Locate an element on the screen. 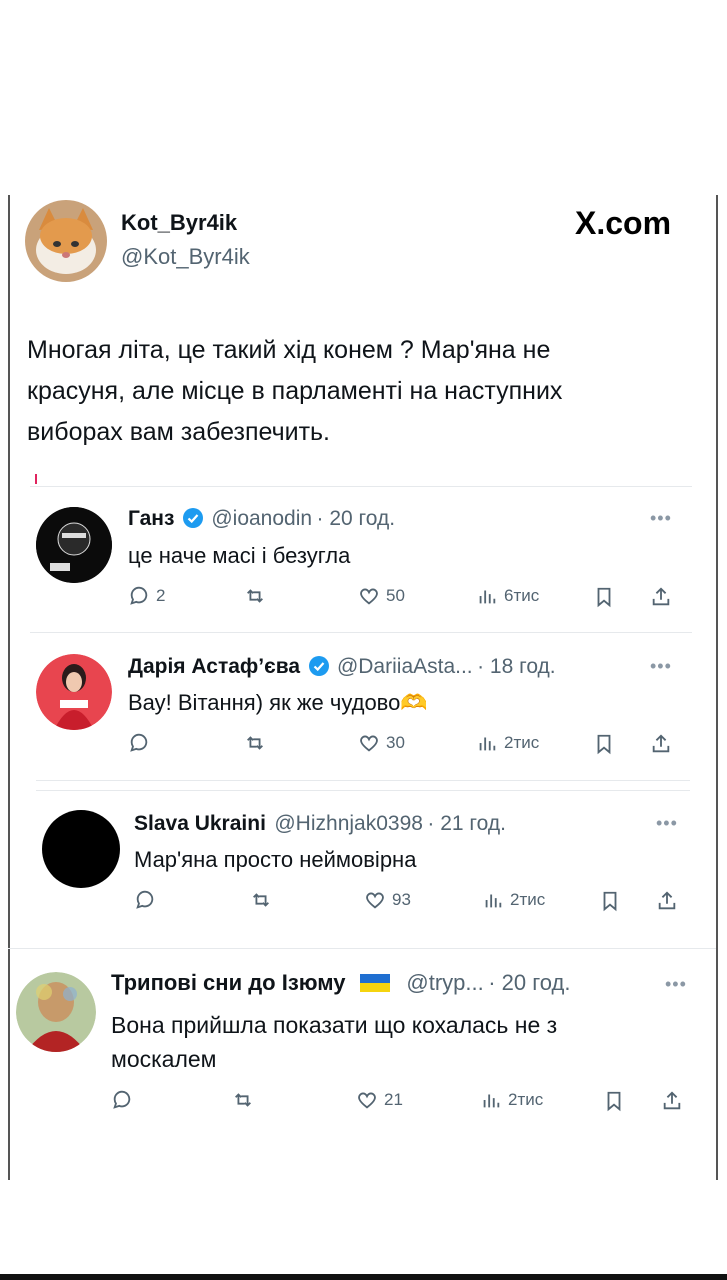 This screenshot has height=1280, width=727. views-button: 6тис is located at coordinates (507, 596).